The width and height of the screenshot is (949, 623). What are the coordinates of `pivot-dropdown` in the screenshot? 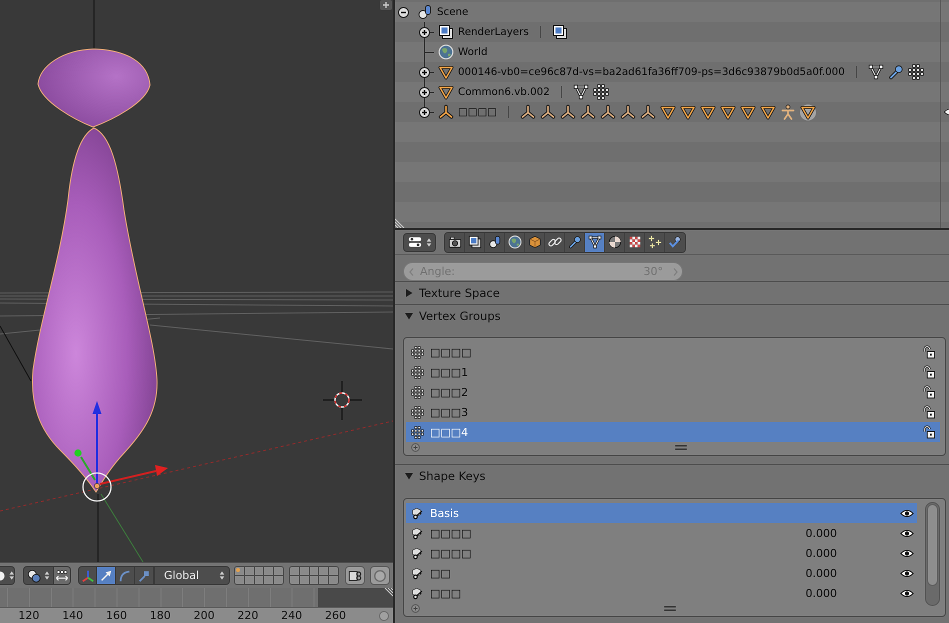 It's located at (38, 575).